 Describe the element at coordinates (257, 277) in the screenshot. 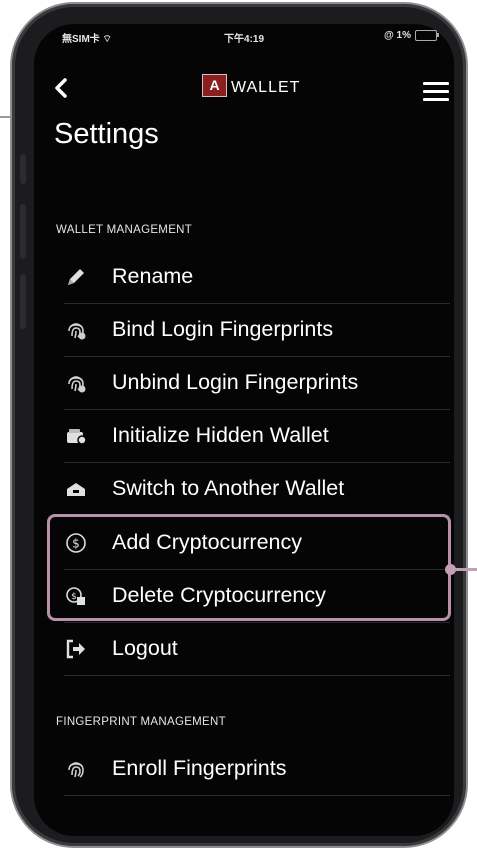

I see `menu-item-rename: Rename` at that location.